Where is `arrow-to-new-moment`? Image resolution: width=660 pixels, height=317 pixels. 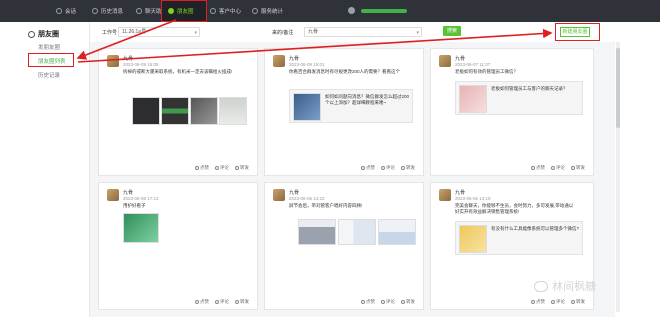
arrow-to-new-moment is located at coordinates (315, 45).